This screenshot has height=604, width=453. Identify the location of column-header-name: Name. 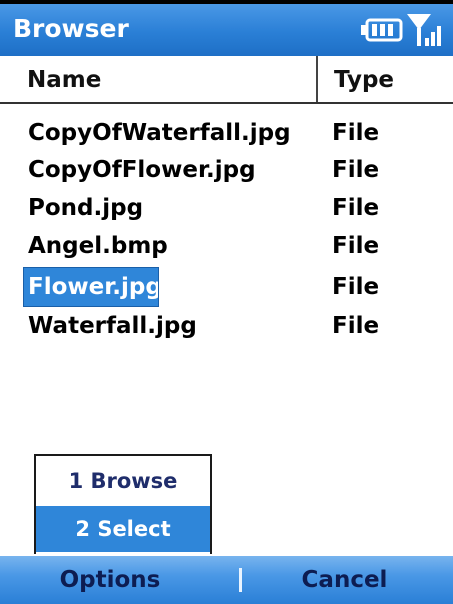
(64, 80).